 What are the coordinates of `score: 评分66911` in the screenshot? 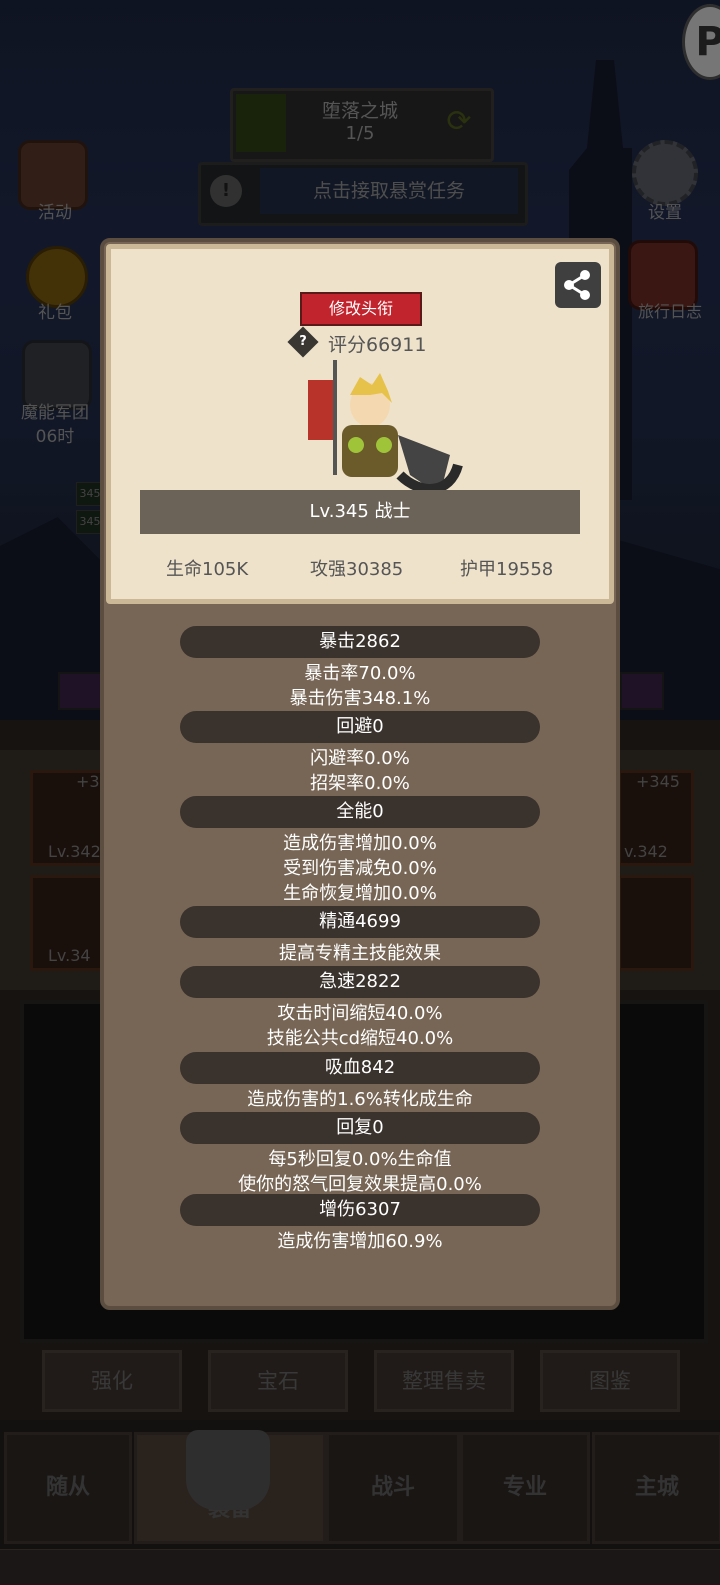 It's located at (377, 345).